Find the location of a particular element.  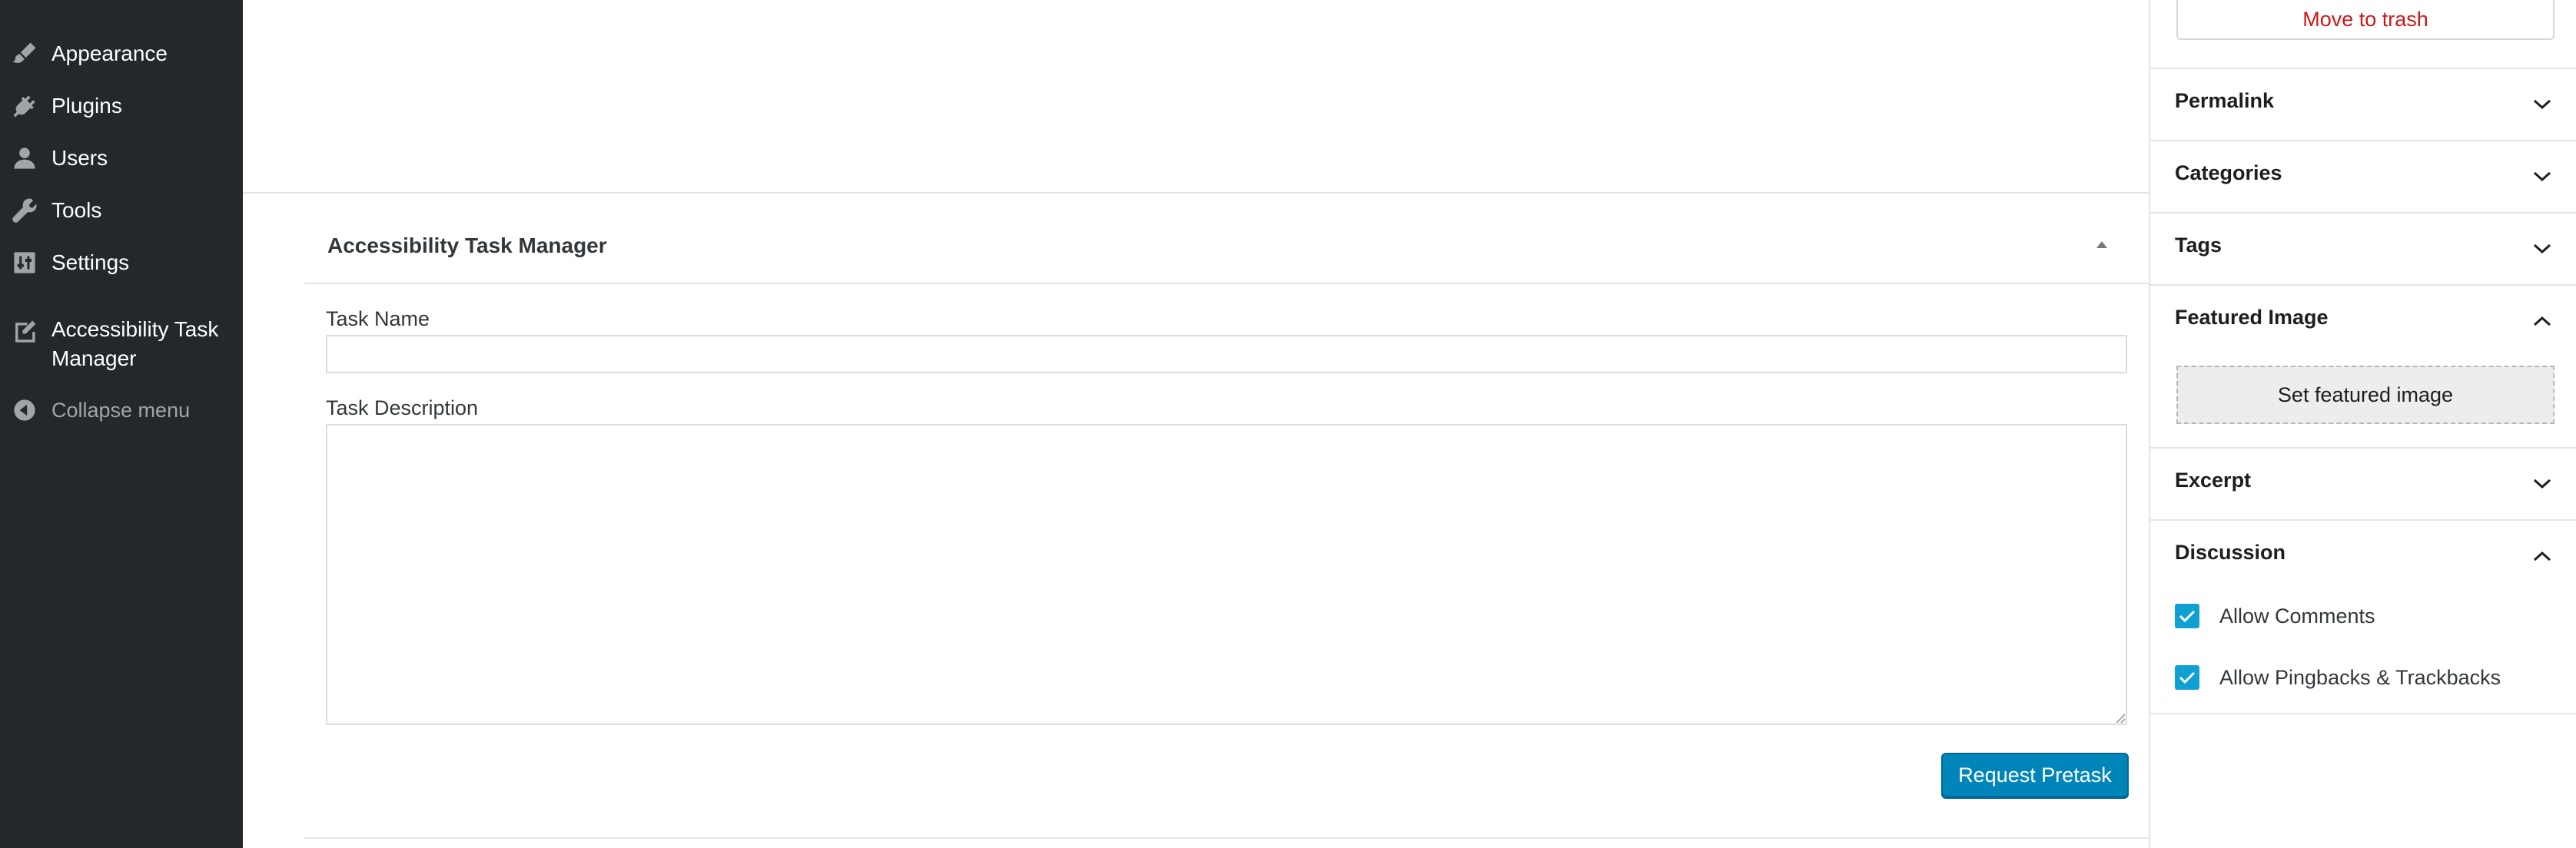

panel-featured-image-toggle: Featured Image is located at coordinates (2363, 321).